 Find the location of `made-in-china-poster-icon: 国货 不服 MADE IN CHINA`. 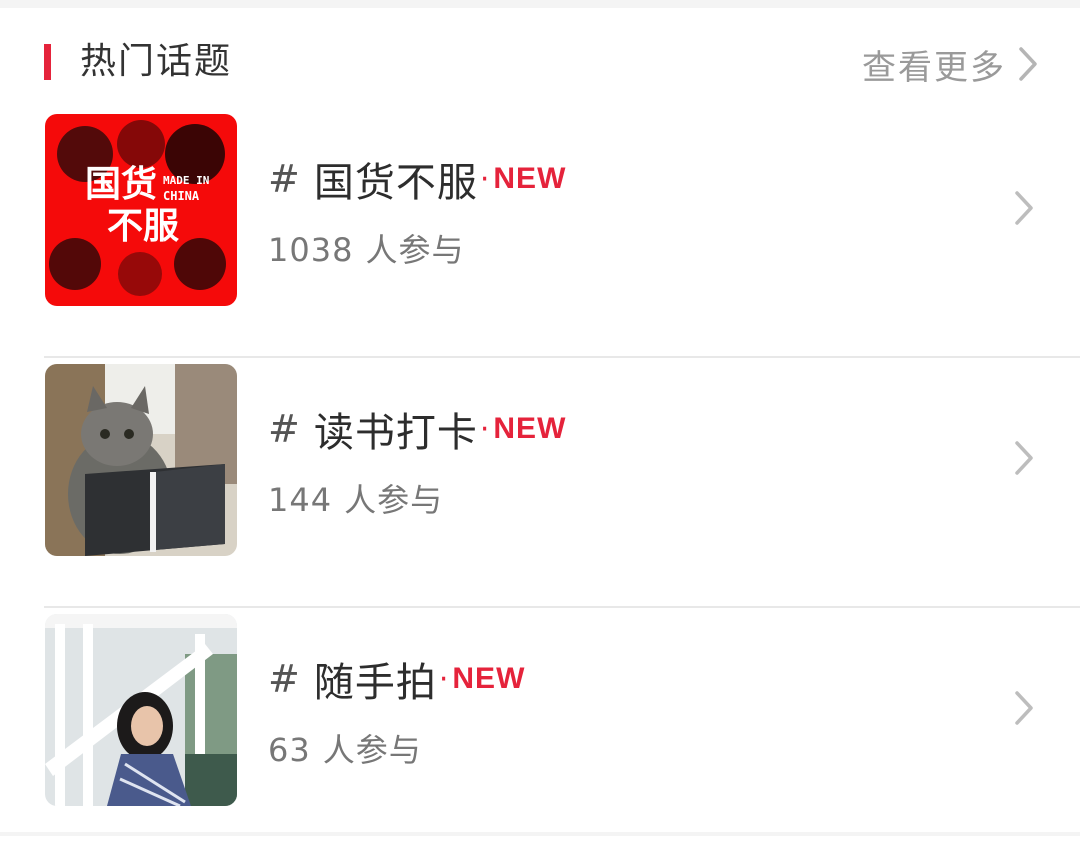

made-in-china-poster-icon: 国货 不服 MADE IN CHINA is located at coordinates (141, 210).